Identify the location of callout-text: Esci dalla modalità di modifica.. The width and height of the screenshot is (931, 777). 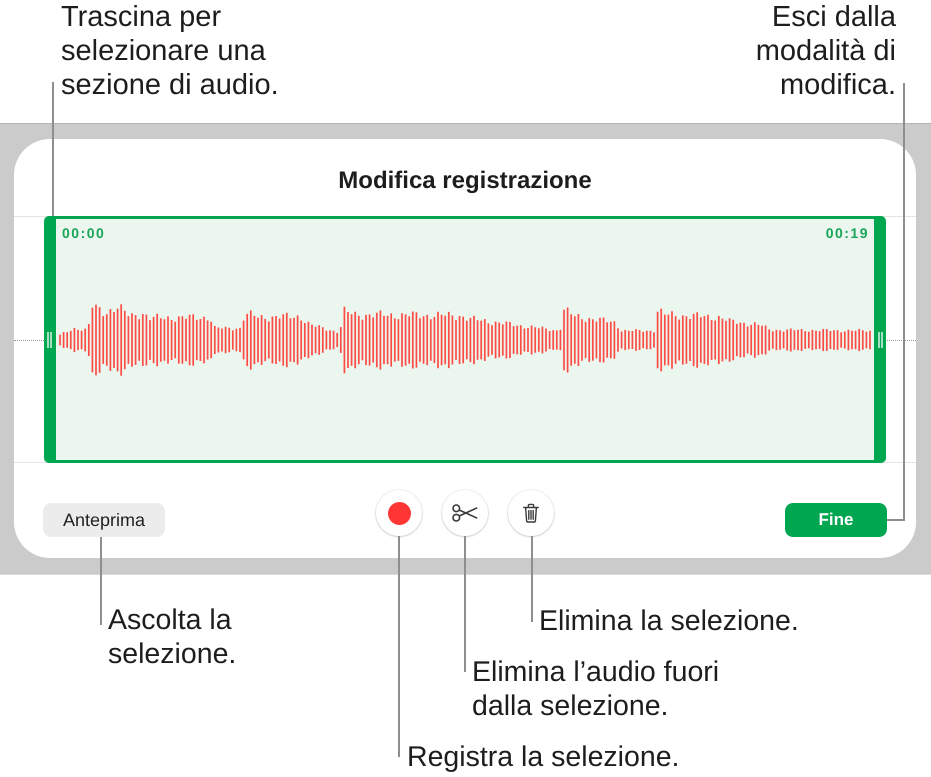
(826, 51).